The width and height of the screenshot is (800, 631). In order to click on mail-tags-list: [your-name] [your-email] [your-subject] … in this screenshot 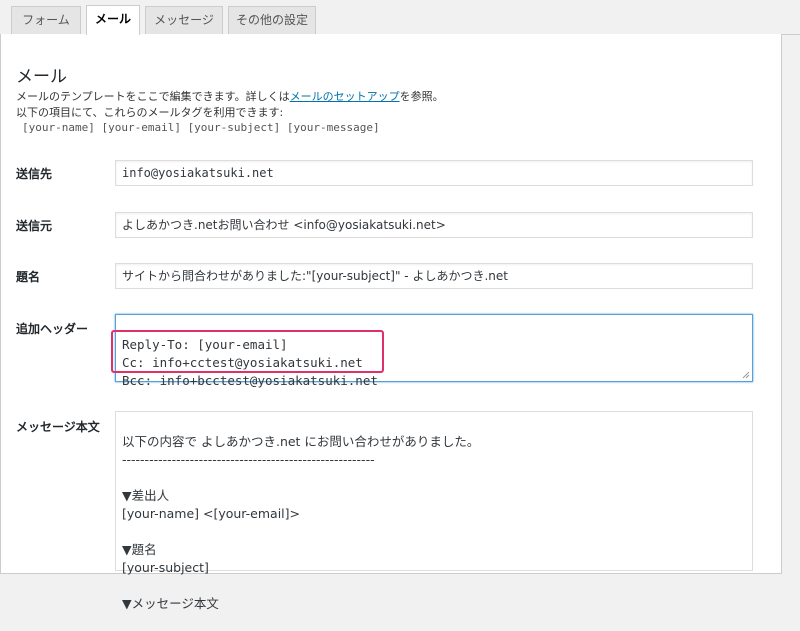, I will do `click(201, 127)`.